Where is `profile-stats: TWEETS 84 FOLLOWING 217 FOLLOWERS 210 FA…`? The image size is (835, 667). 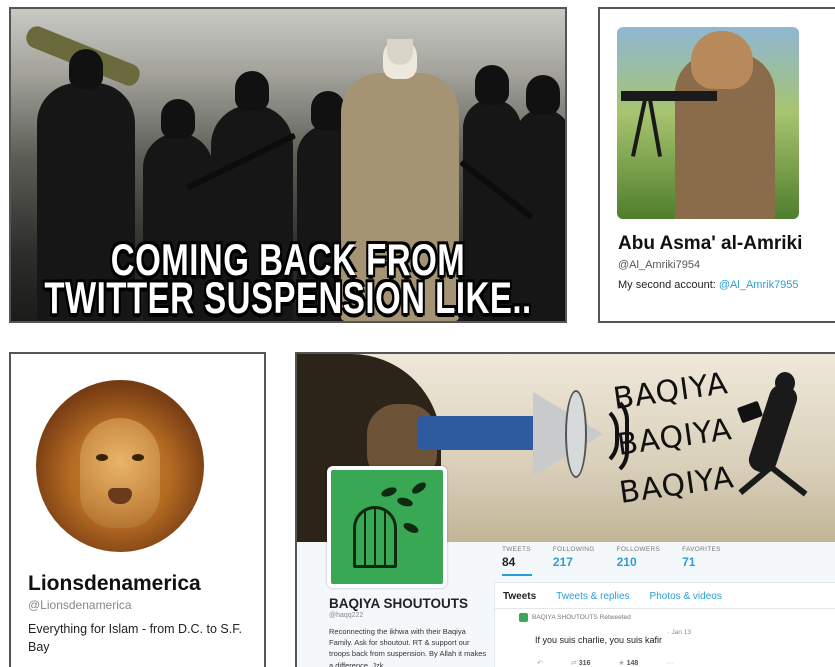
profile-stats: TWEETS 84 FOLLOWING 217 FOLLOWERS 210 FA… is located at coordinates (611, 557).